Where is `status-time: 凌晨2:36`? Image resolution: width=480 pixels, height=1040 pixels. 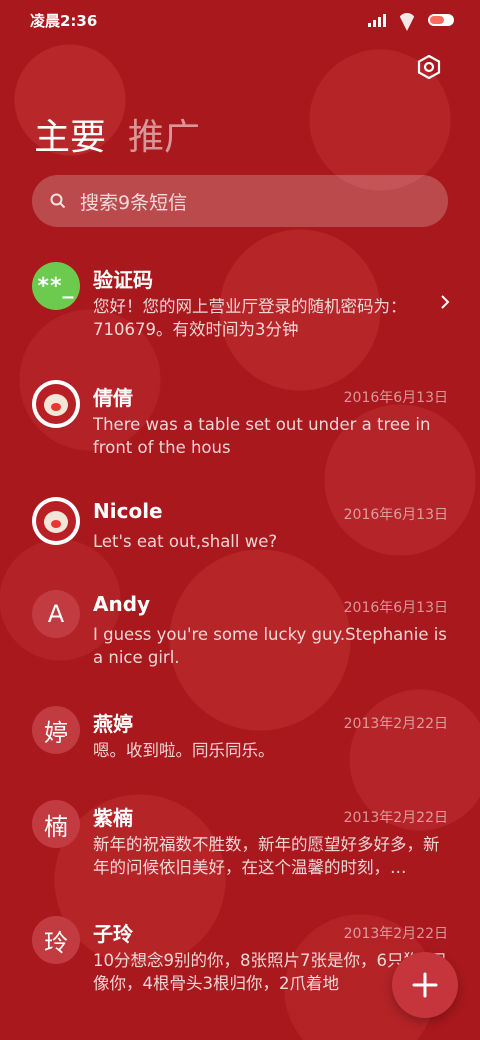 status-time: 凌晨2:36 is located at coordinates (64, 20).